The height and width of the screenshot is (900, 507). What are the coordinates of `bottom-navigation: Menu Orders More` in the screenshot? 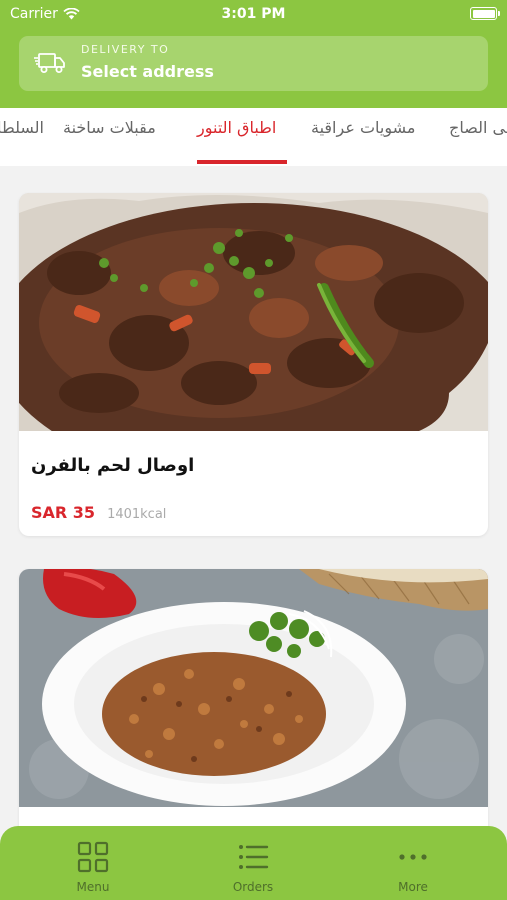 It's located at (253, 863).